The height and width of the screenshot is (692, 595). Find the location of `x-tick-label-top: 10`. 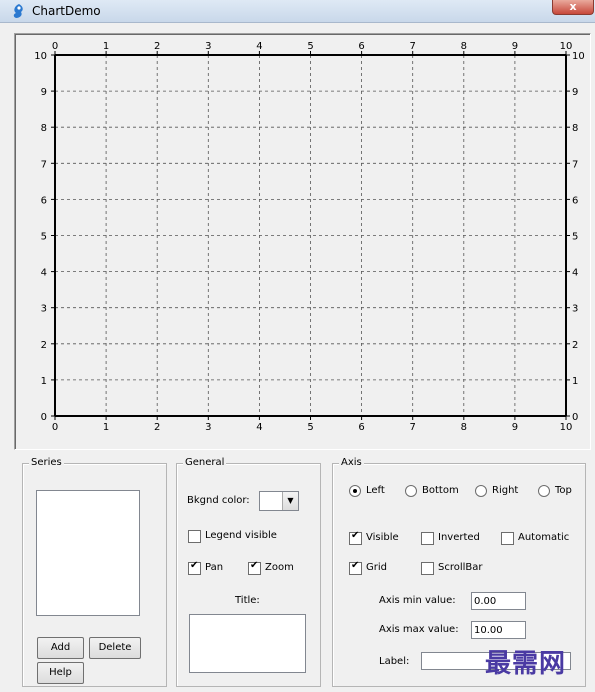

x-tick-label-top: 10 is located at coordinates (566, 46).